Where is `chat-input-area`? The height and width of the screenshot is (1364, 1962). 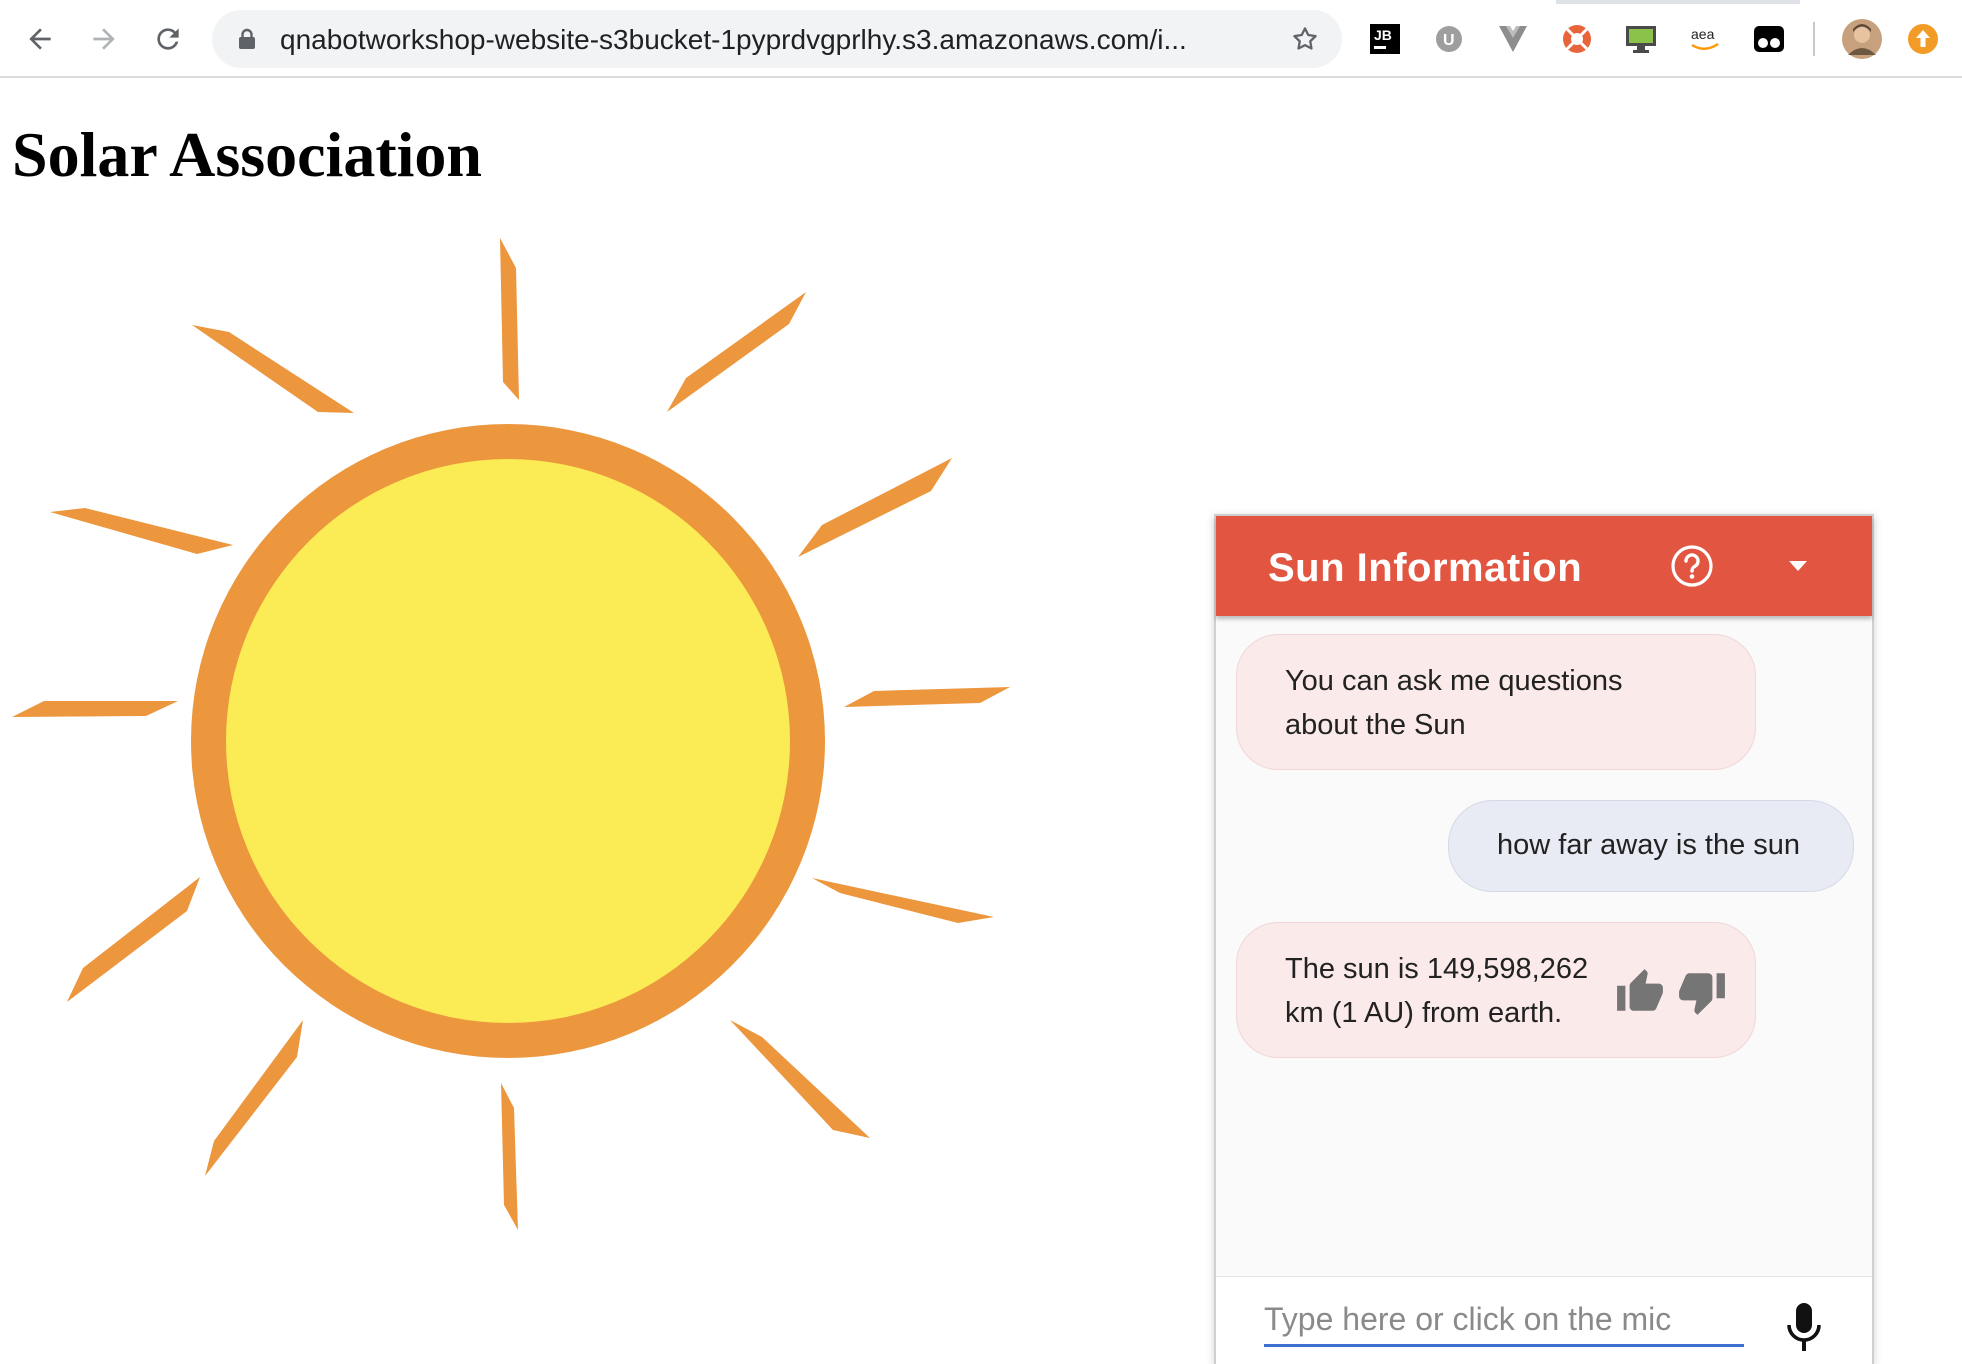
chat-input-area is located at coordinates (1544, 1320).